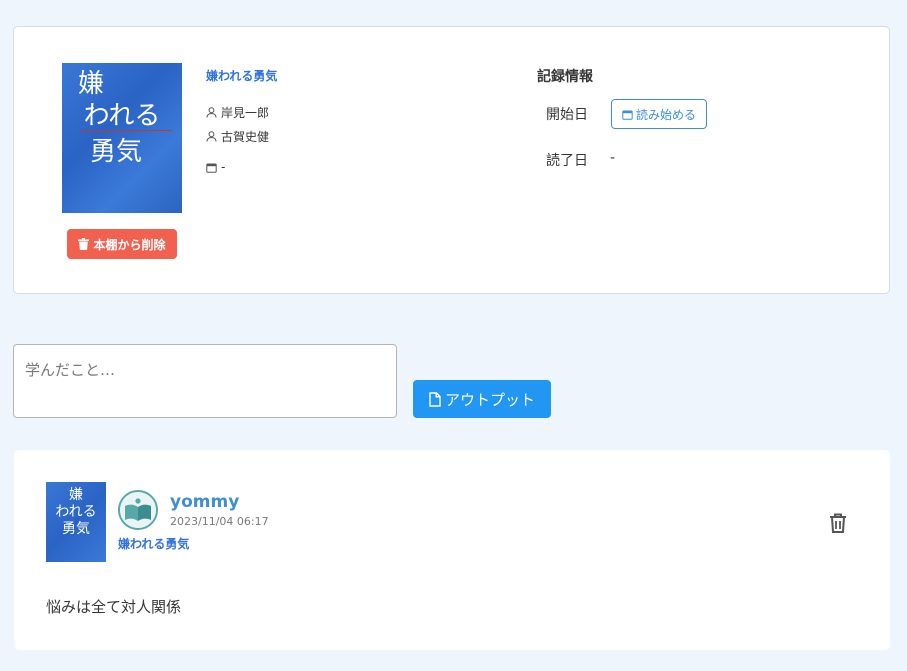  What do you see at coordinates (223, 167) in the screenshot?
I see `publish-date: -` at bounding box center [223, 167].